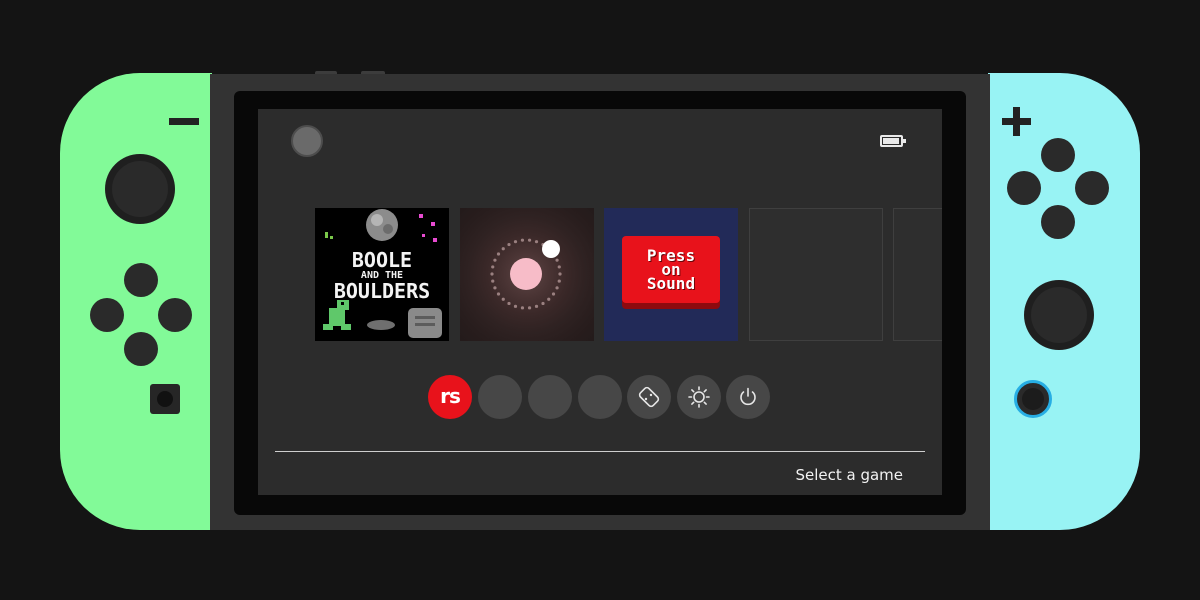 The height and width of the screenshot is (600, 1200). I want to click on user-avatar, so click(307, 141).